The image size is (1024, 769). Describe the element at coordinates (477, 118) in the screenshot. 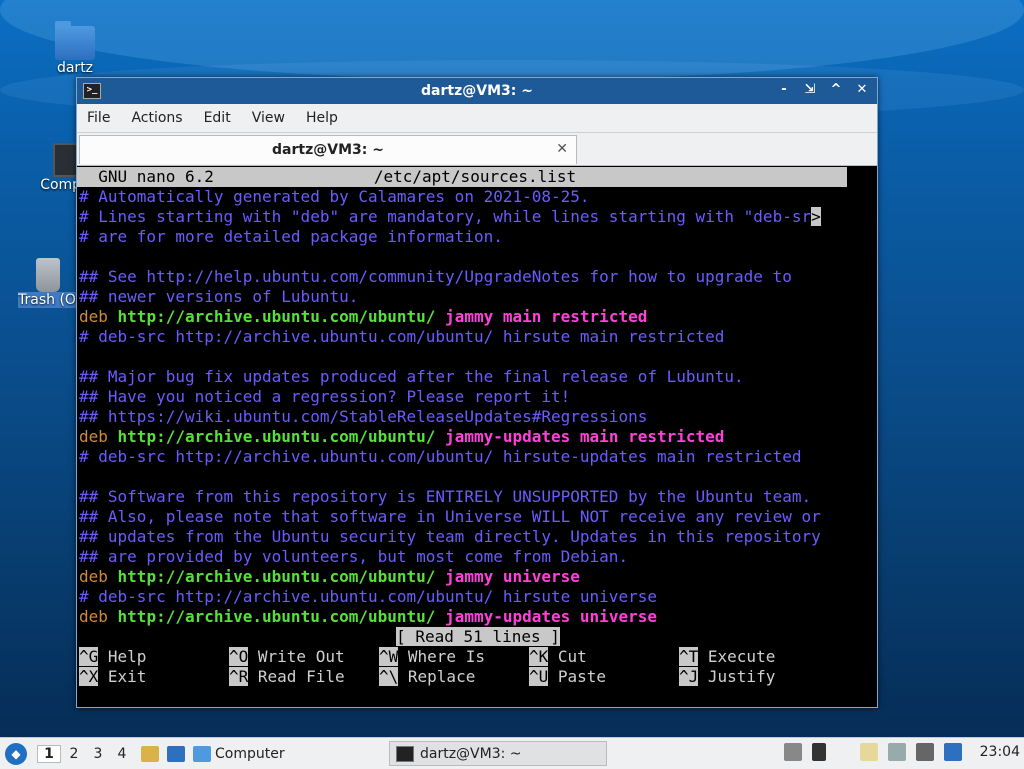

I see `menu-bar: File Actions Edit View Help` at that location.